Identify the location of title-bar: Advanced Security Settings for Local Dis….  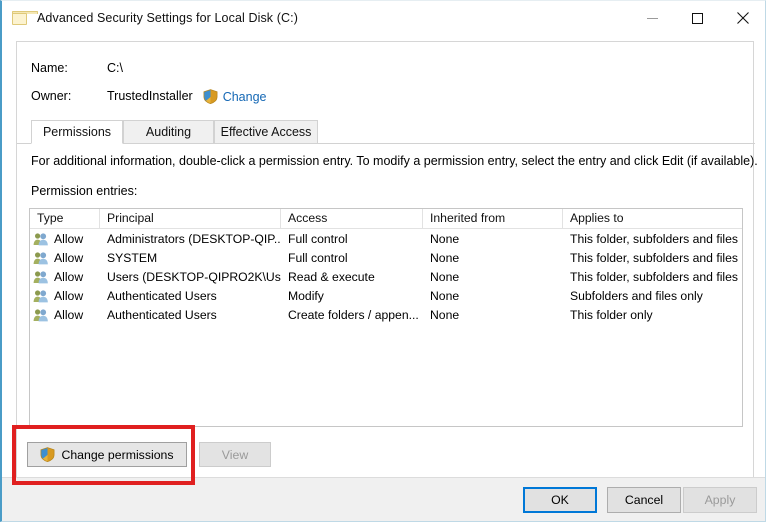
(383, 18).